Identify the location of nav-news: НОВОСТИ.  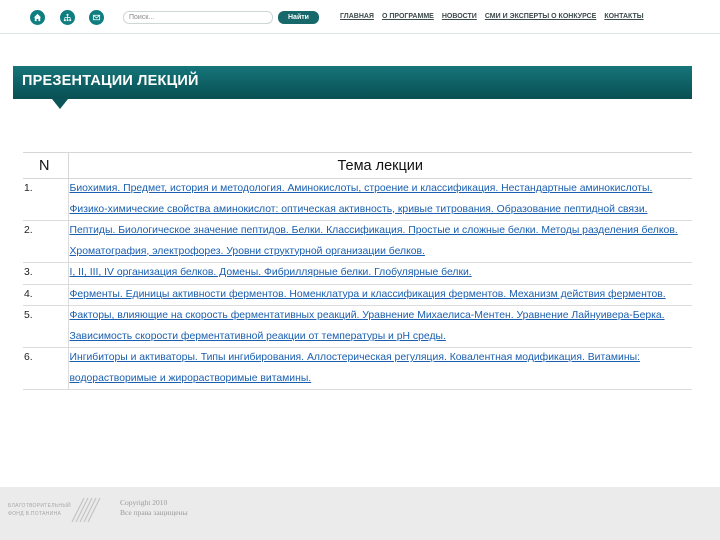
(459, 16).